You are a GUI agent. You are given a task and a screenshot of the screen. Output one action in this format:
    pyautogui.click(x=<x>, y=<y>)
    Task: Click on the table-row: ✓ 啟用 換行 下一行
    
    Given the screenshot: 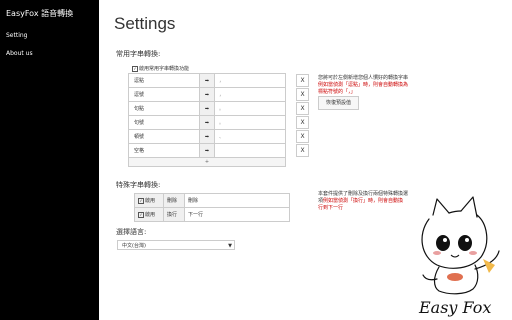 What is the action you would take?
    pyautogui.click(x=212, y=214)
    